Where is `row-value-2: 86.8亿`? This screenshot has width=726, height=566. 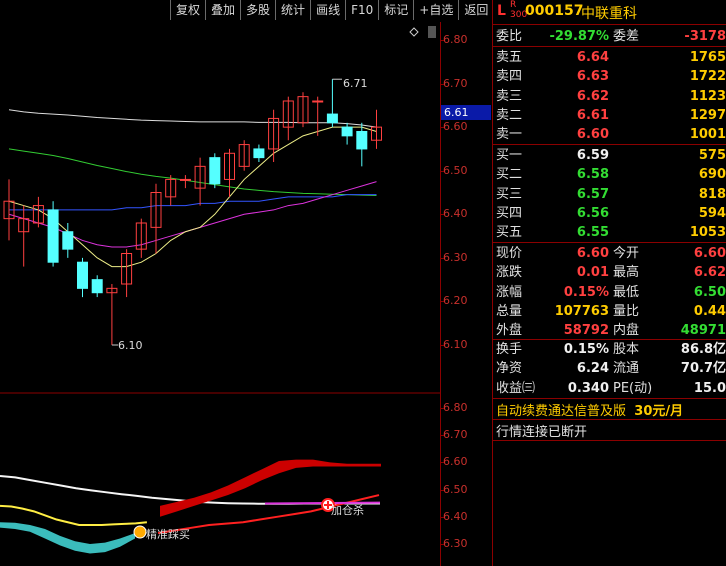 row-value-2: 86.8亿 is located at coordinates (703, 349).